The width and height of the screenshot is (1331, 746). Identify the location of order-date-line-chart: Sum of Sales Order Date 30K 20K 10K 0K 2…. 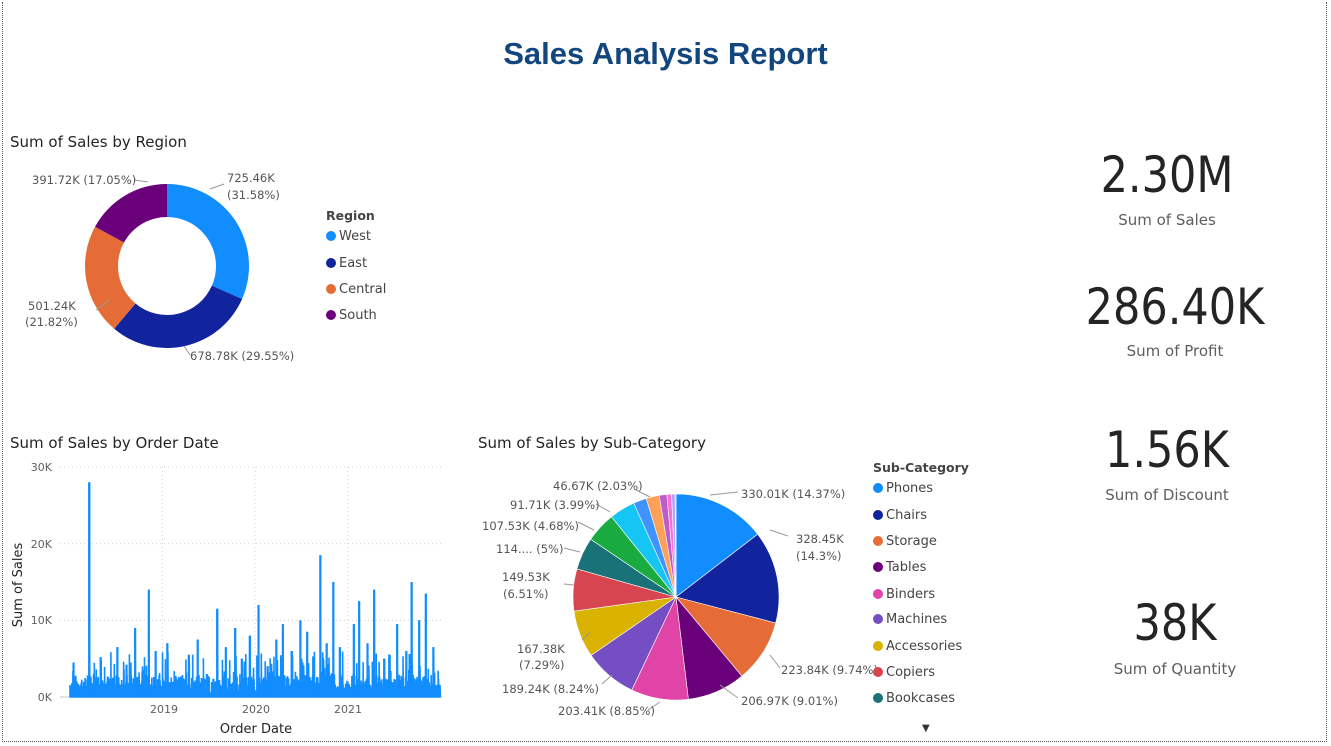
(225, 597).